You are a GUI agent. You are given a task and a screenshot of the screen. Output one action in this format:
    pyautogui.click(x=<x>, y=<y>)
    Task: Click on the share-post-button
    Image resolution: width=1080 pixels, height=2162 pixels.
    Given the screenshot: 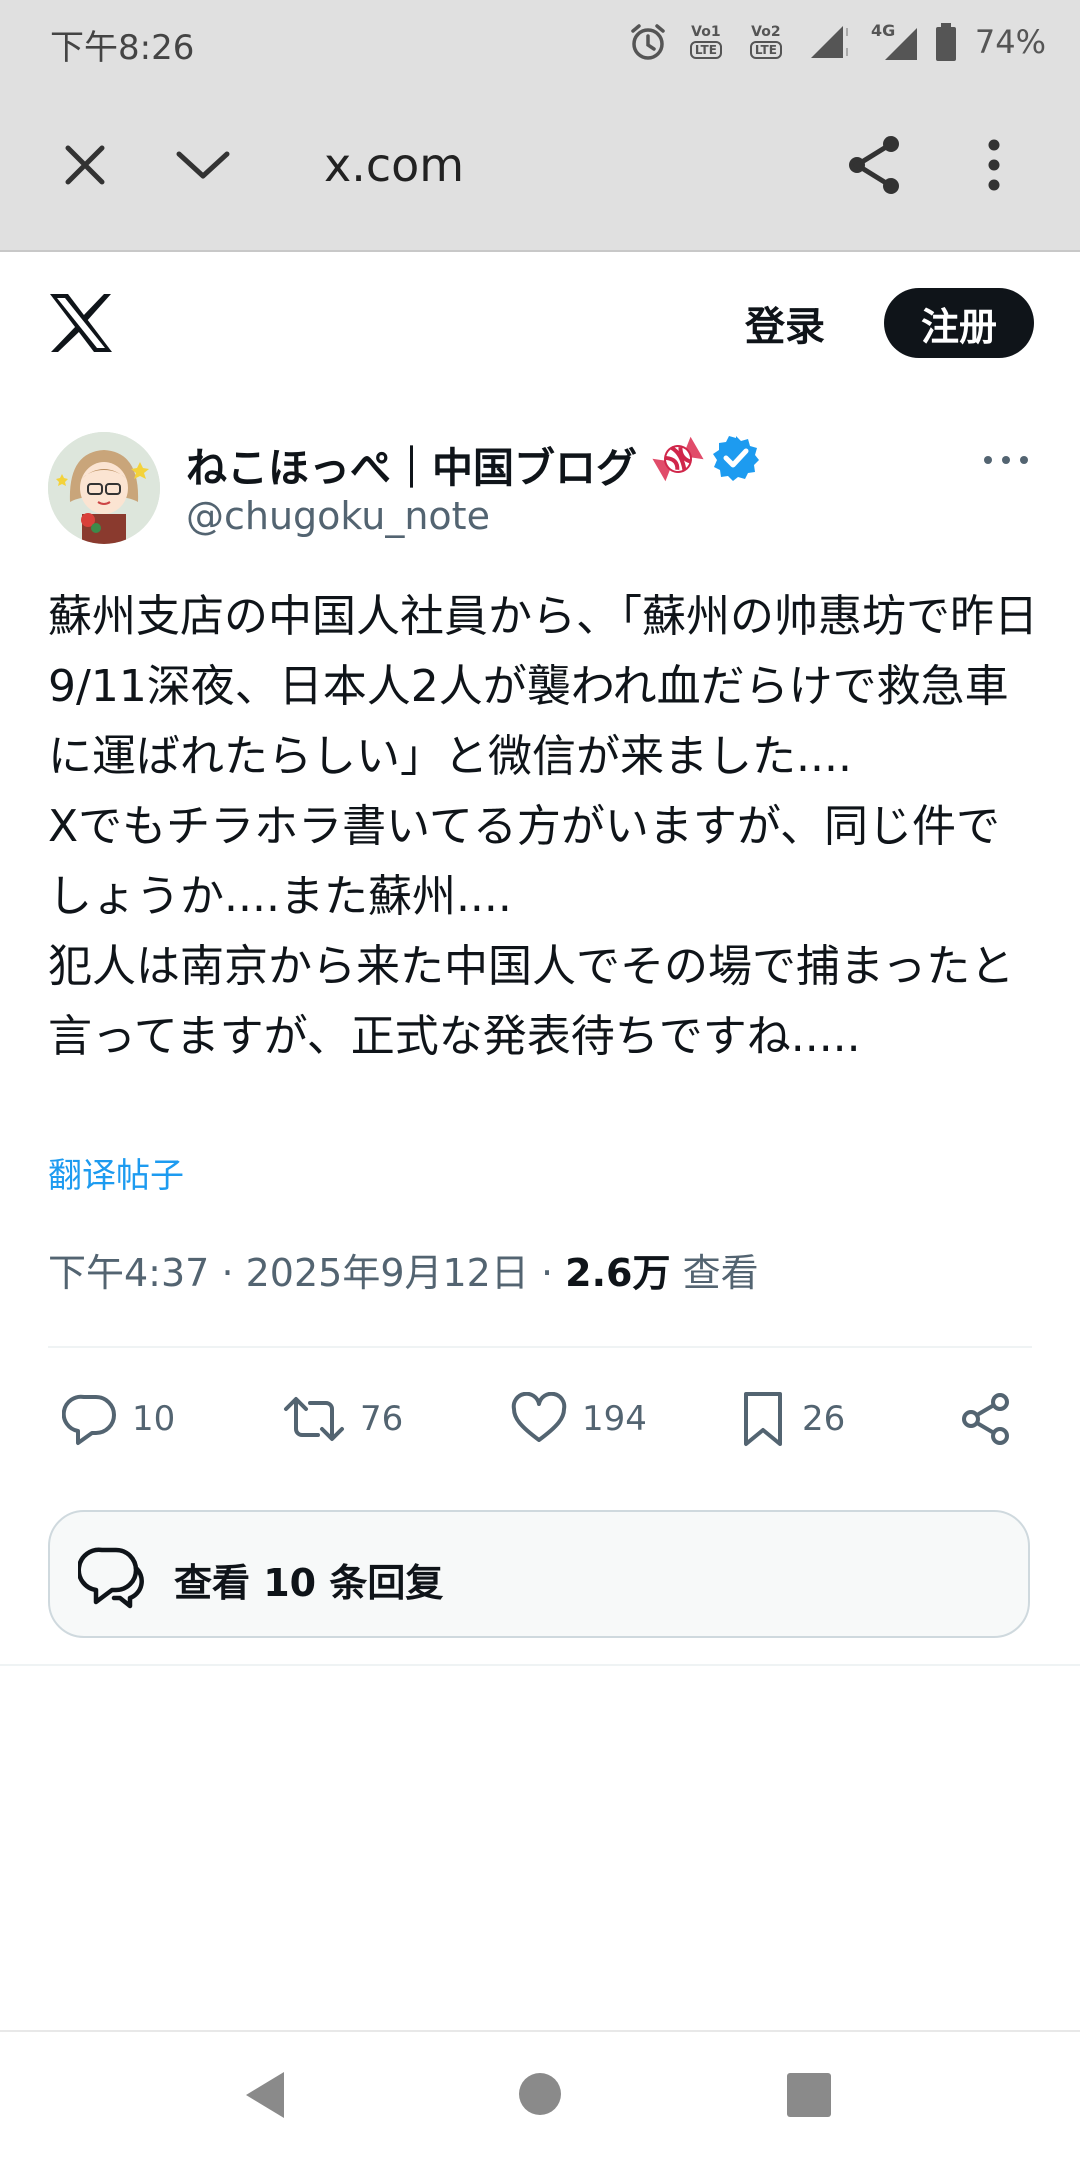 What is the action you would take?
    pyautogui.click(x=986, y=1419)
    